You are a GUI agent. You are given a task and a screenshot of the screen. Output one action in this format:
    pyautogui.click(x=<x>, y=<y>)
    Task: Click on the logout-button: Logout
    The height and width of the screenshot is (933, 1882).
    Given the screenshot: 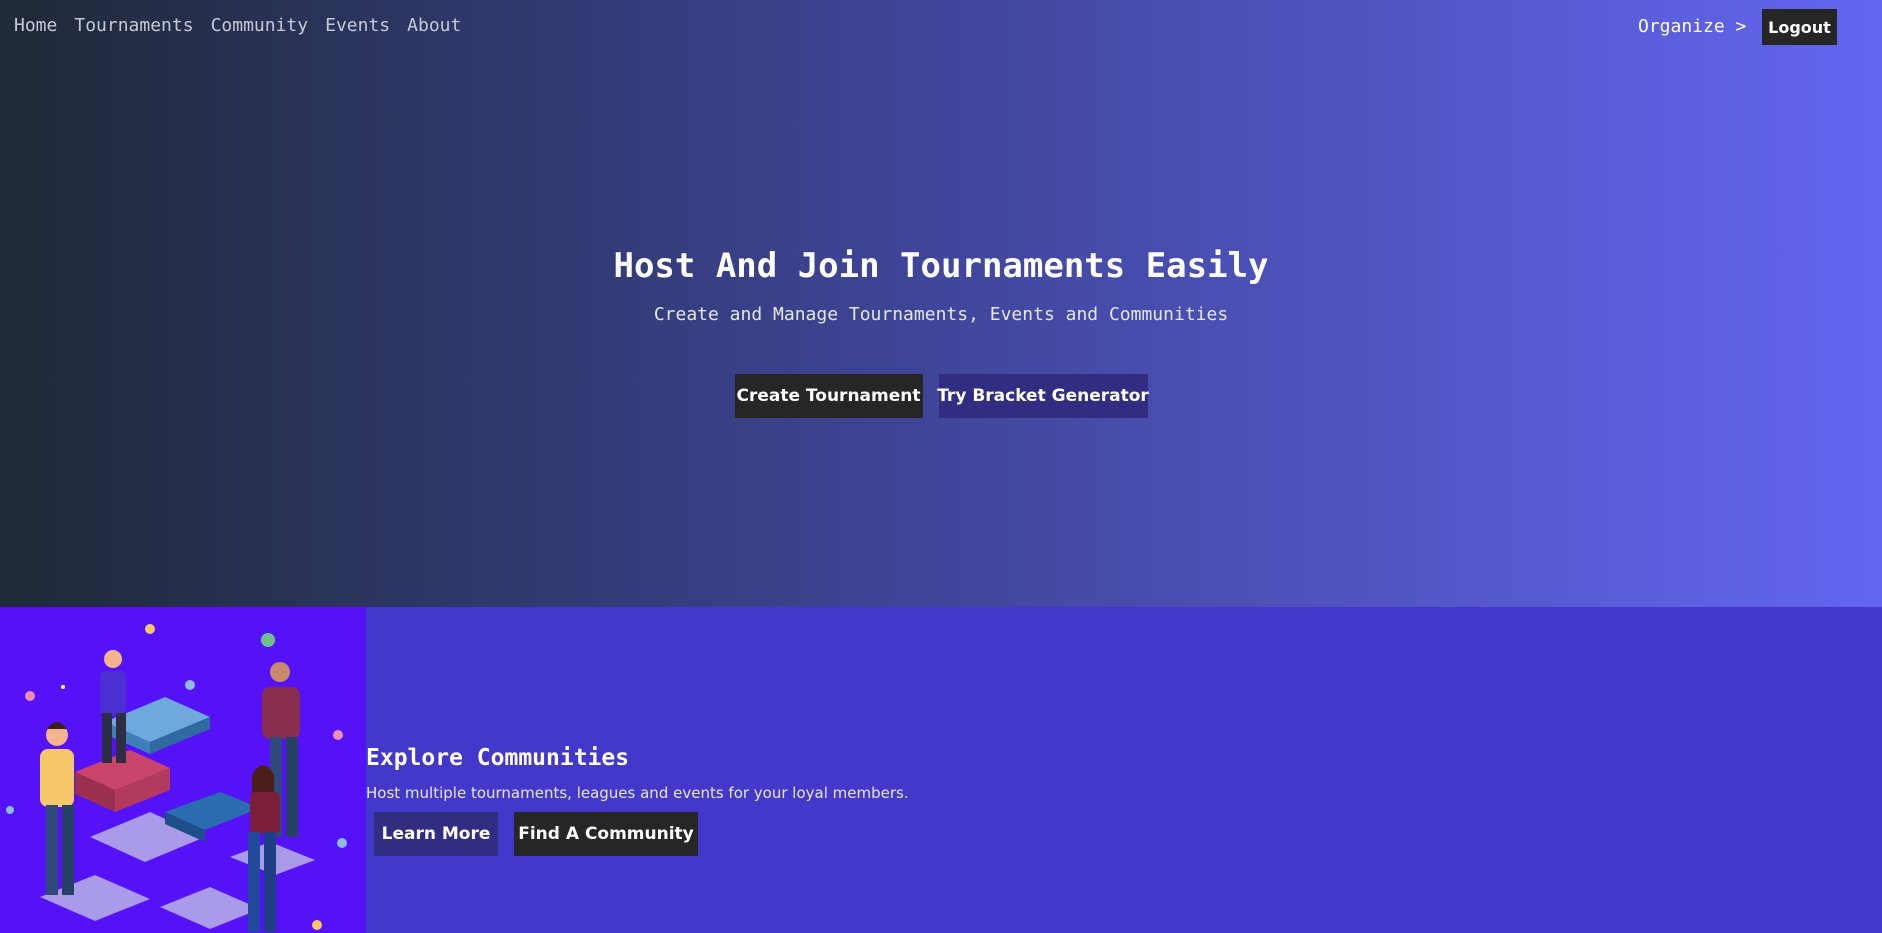 What is the action you would take?
    pyautogui.click(x=1799, y=27)
    